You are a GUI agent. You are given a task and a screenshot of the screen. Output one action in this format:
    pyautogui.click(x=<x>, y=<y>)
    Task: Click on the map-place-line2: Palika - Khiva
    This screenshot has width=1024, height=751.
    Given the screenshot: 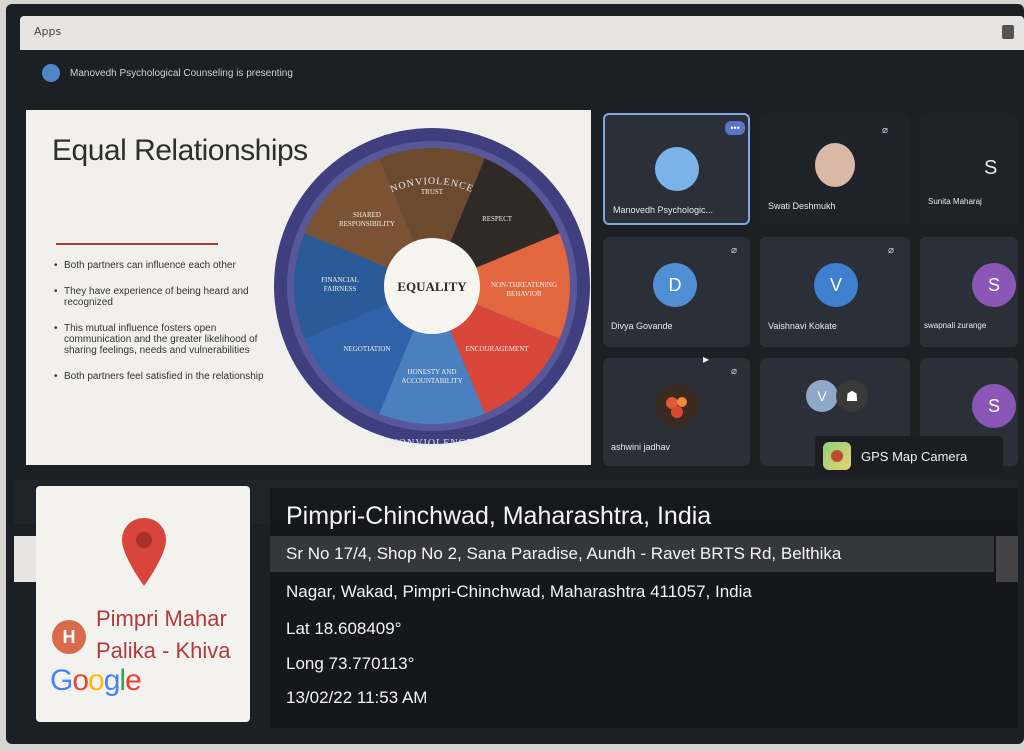 What is the action you would take?
    pyautogui.click(x=163, y=650)
    